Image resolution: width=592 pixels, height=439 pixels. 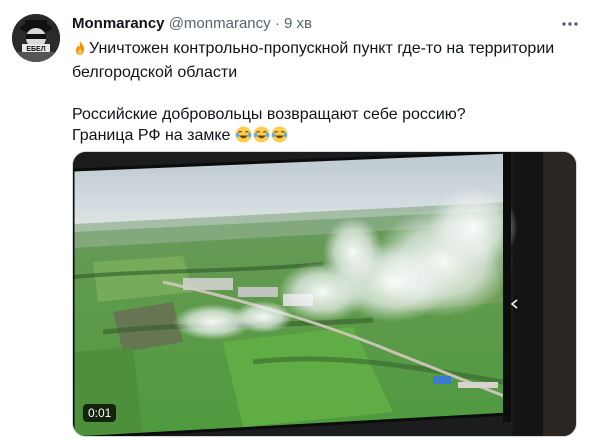 I want to click on author-name: Monmarancy, so click(x=118, y=23).